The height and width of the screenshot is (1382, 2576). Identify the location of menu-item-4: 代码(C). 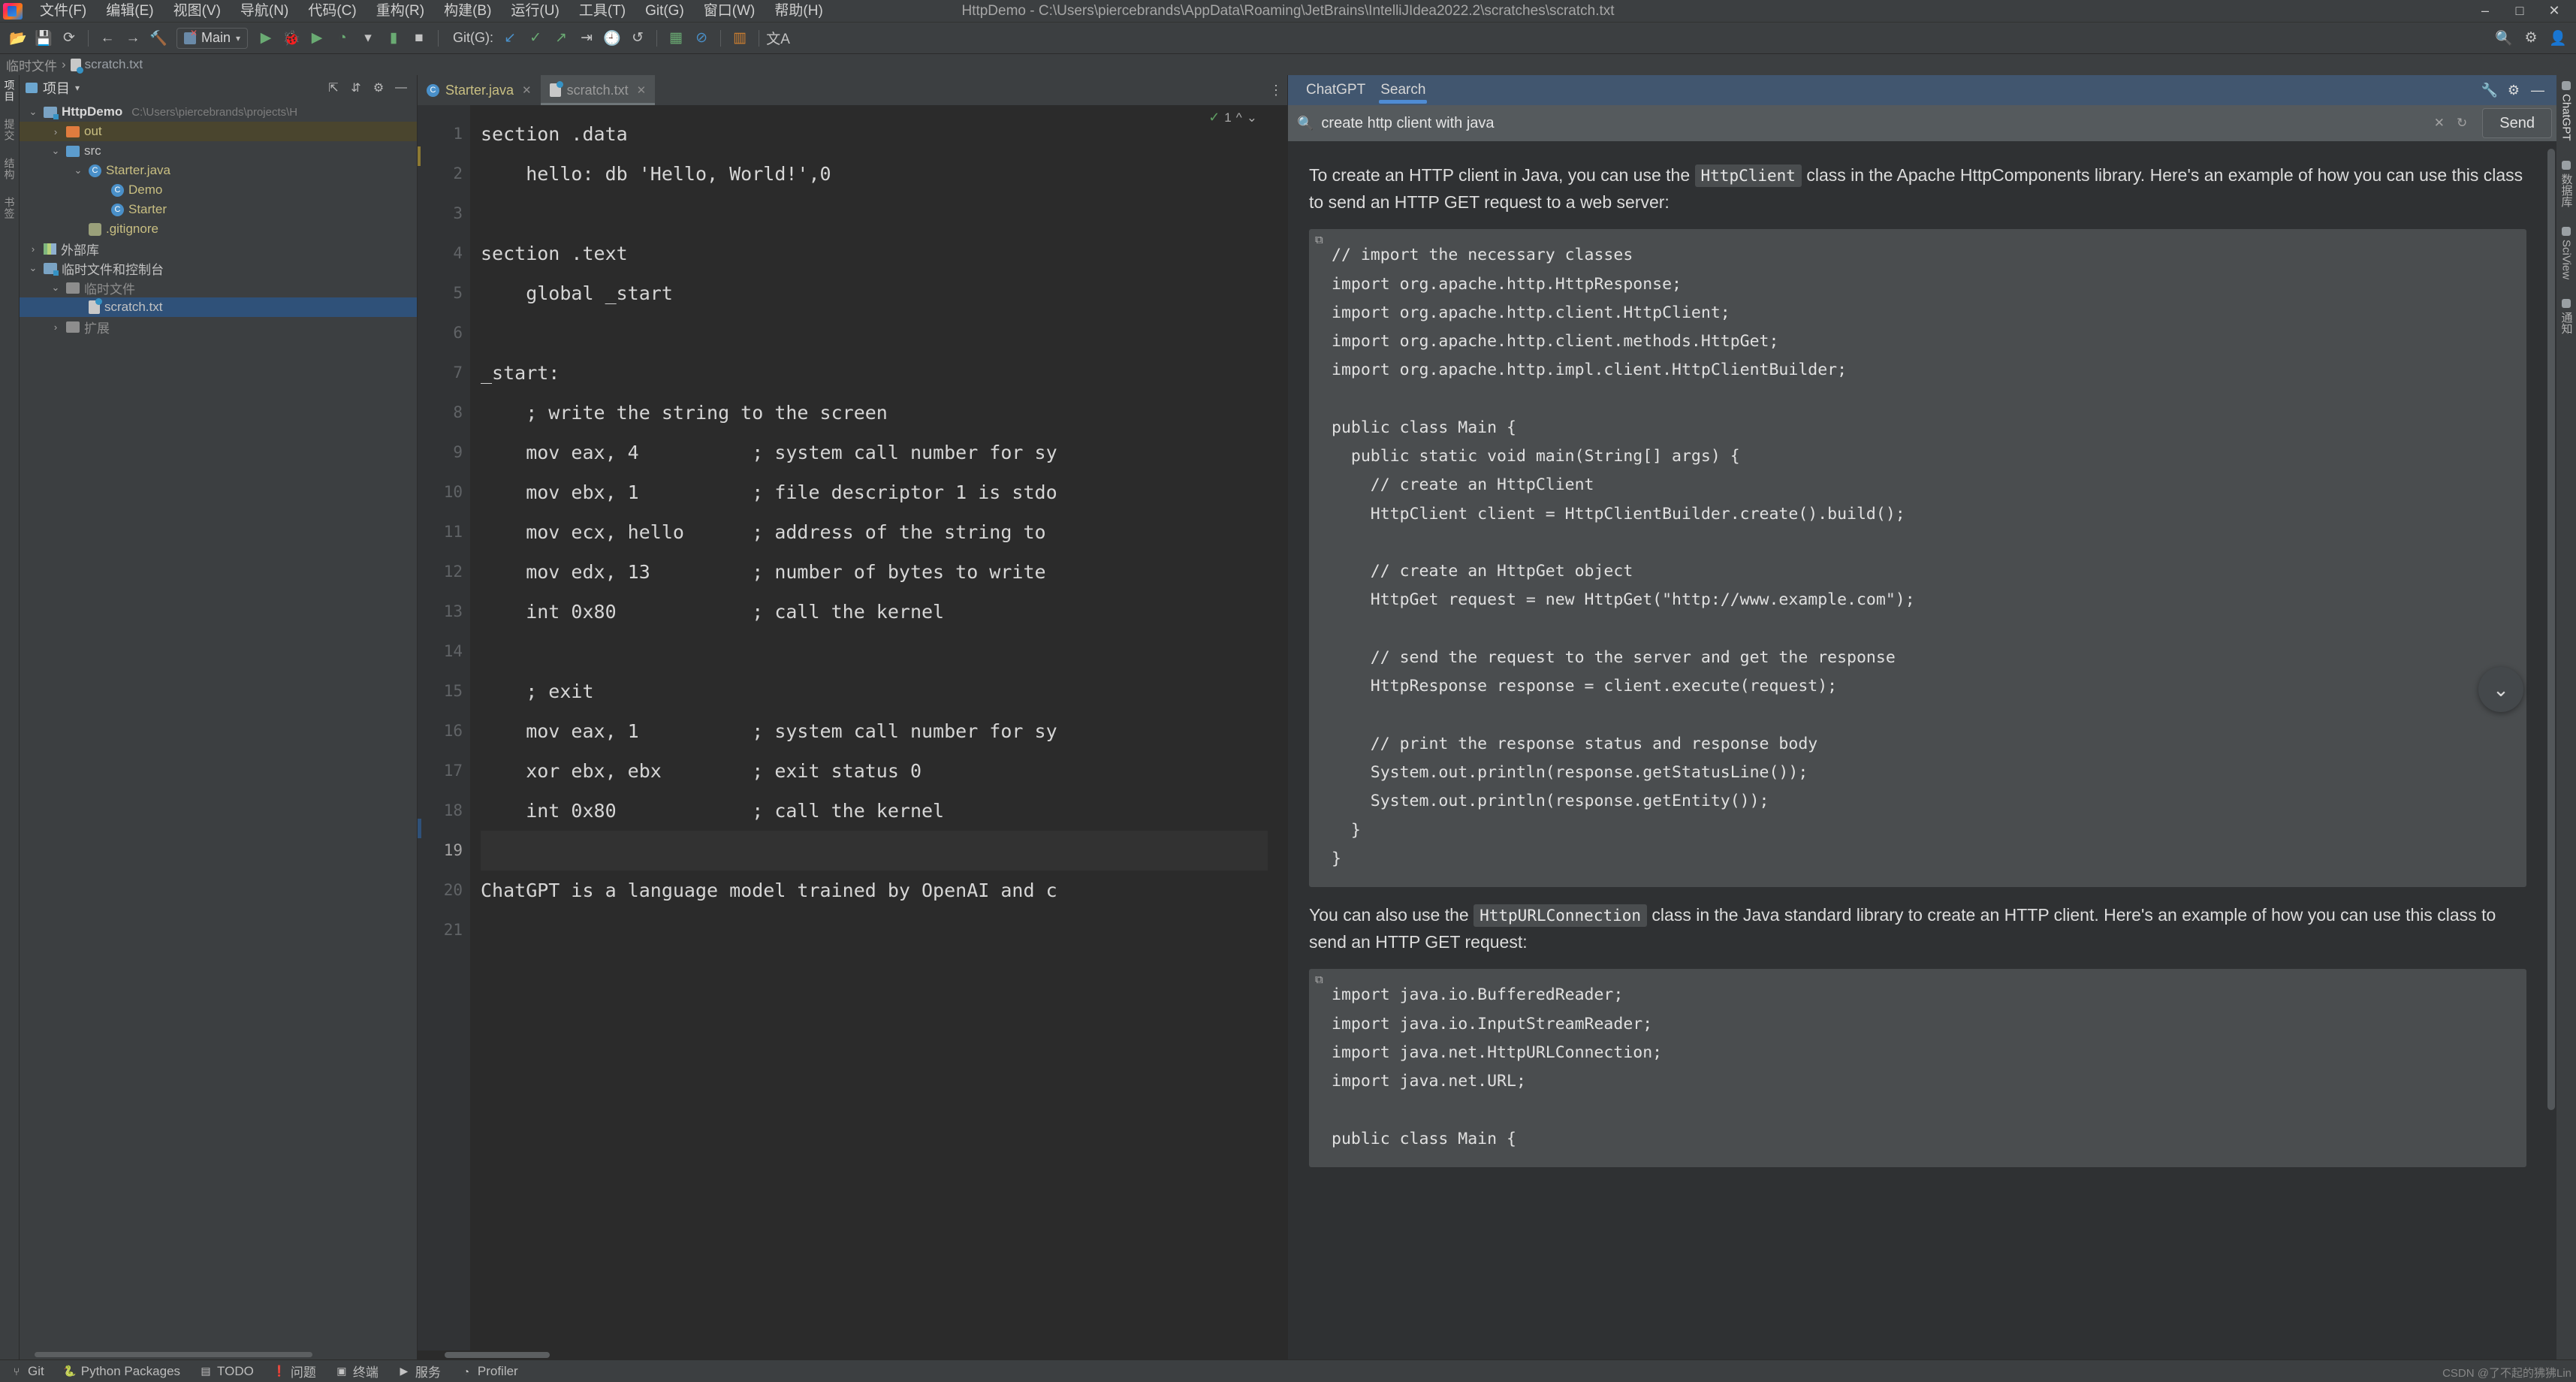
(332, 11).